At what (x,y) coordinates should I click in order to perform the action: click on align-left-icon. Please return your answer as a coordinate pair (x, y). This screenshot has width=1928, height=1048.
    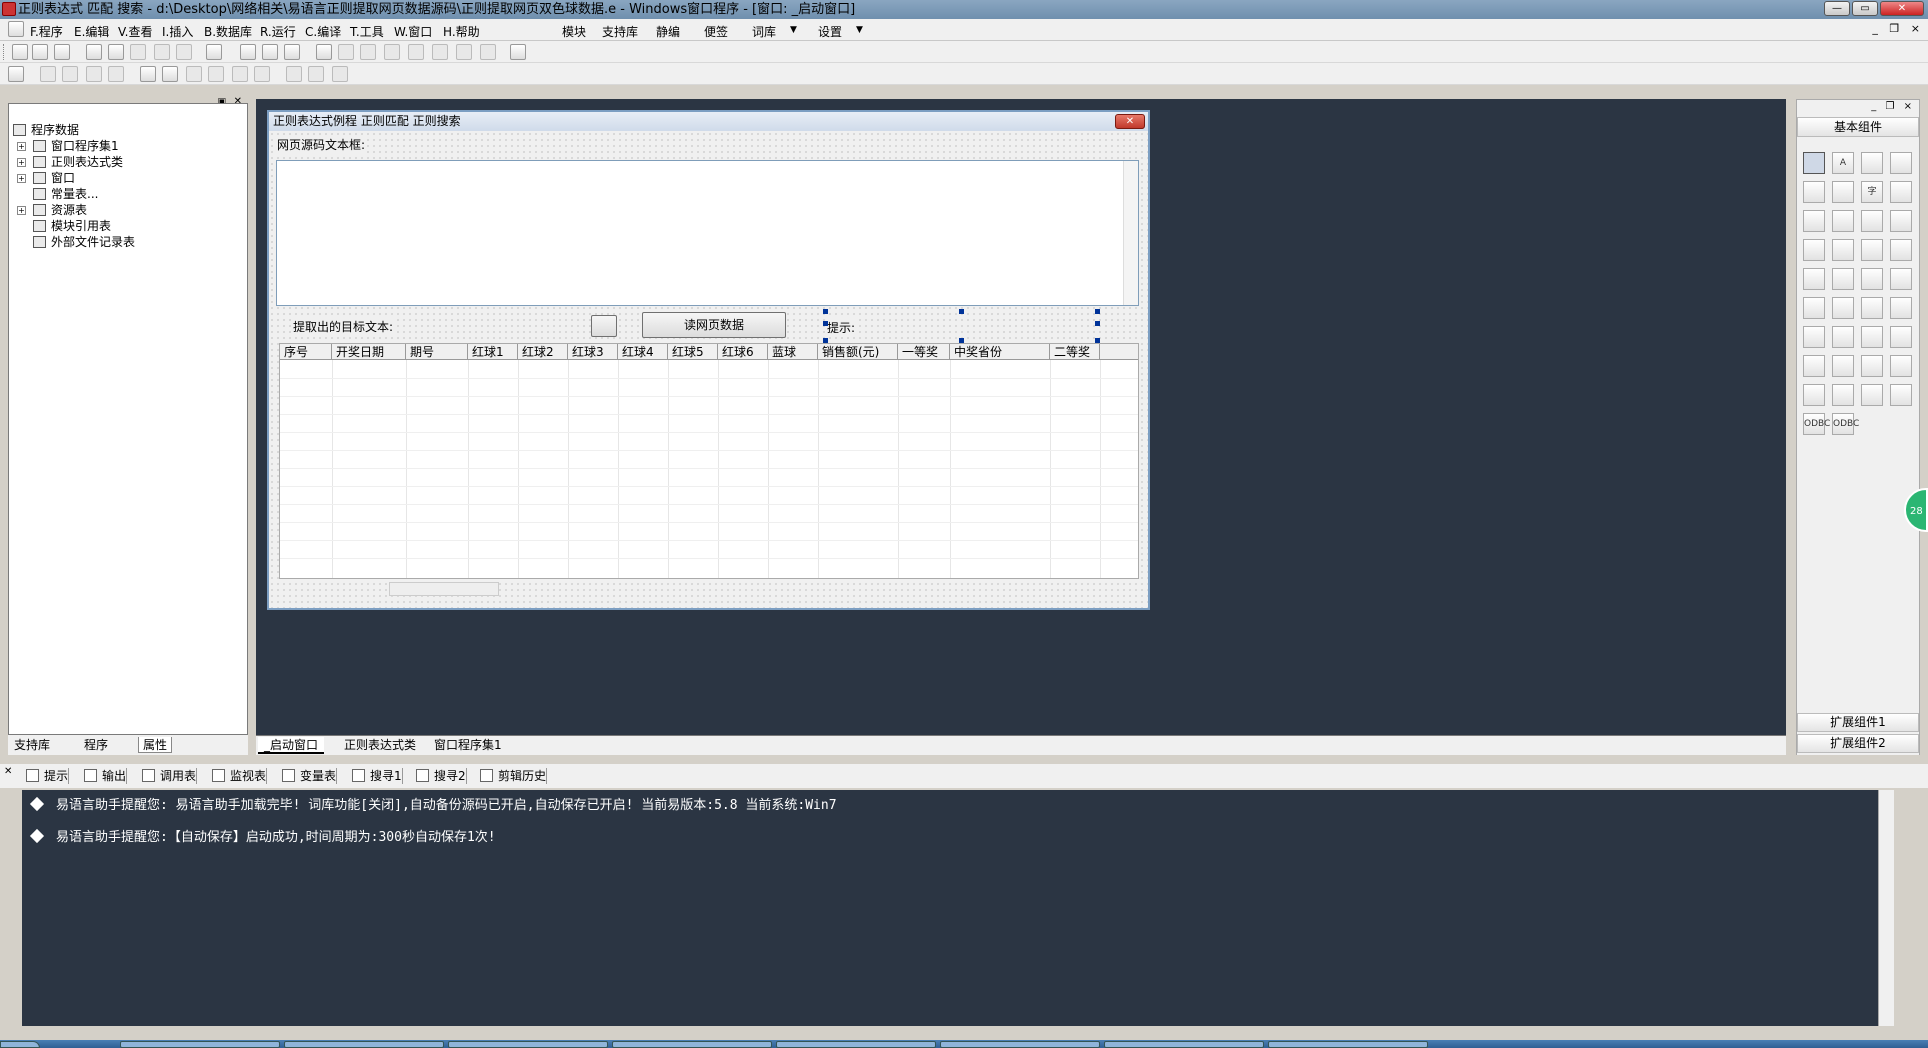
    Looking at the image, I should click on (48, 74).